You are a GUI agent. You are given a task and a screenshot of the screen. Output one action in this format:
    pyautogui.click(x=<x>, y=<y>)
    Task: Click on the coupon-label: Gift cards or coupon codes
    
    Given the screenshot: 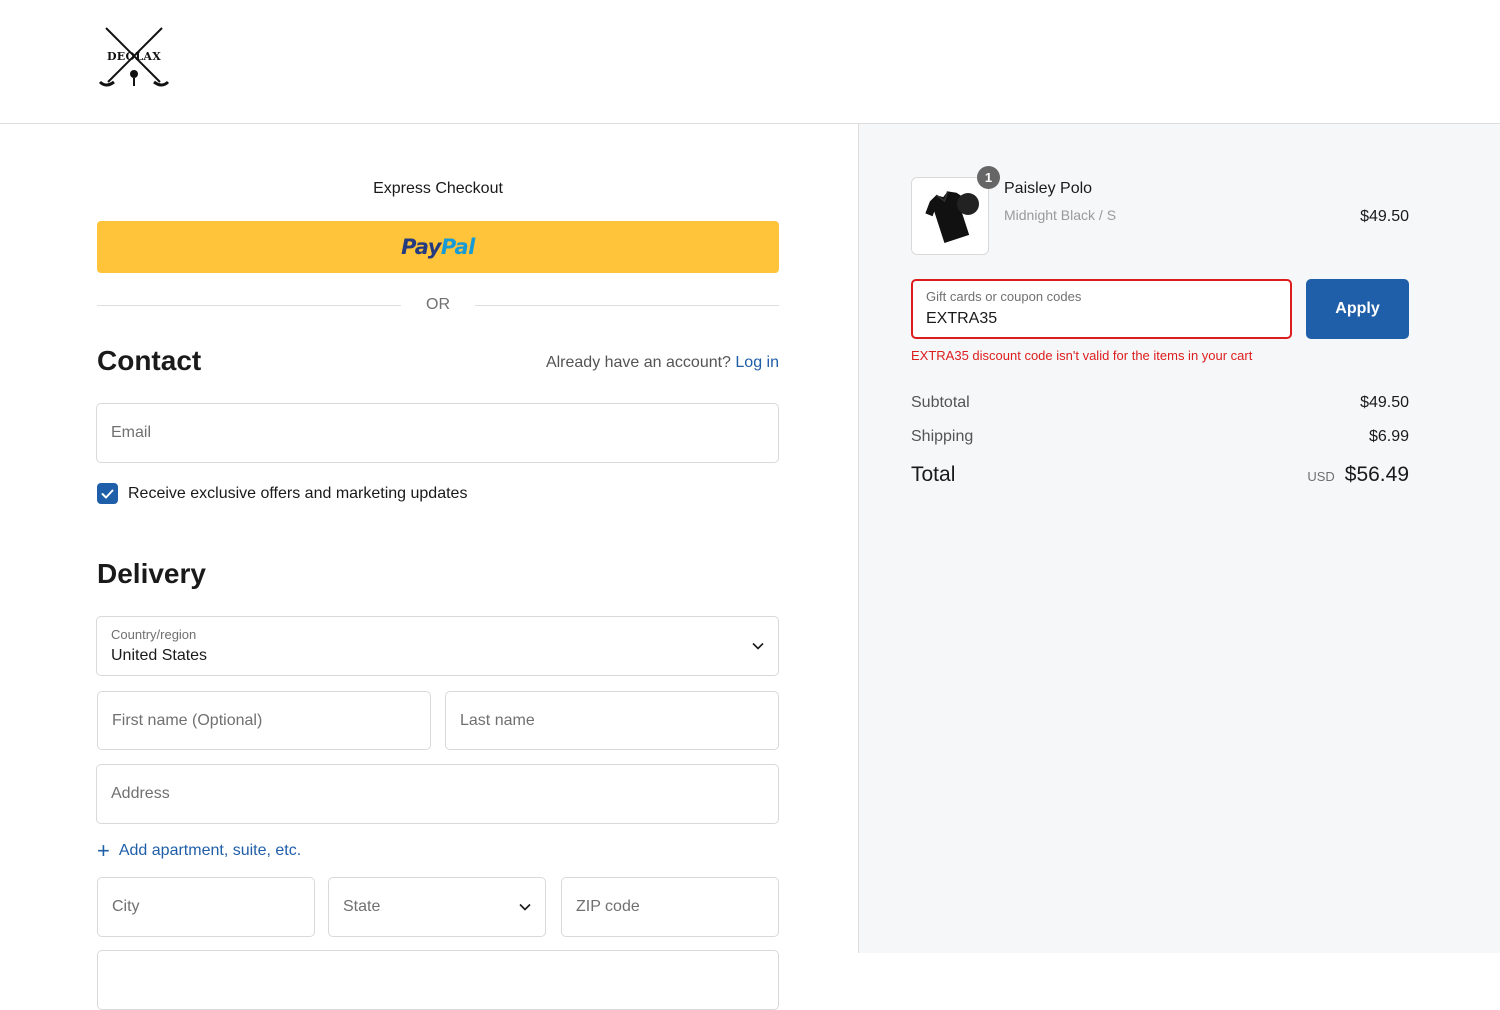 What is the action you would take?
    pyautogui.click(x=1004, y=296)
    